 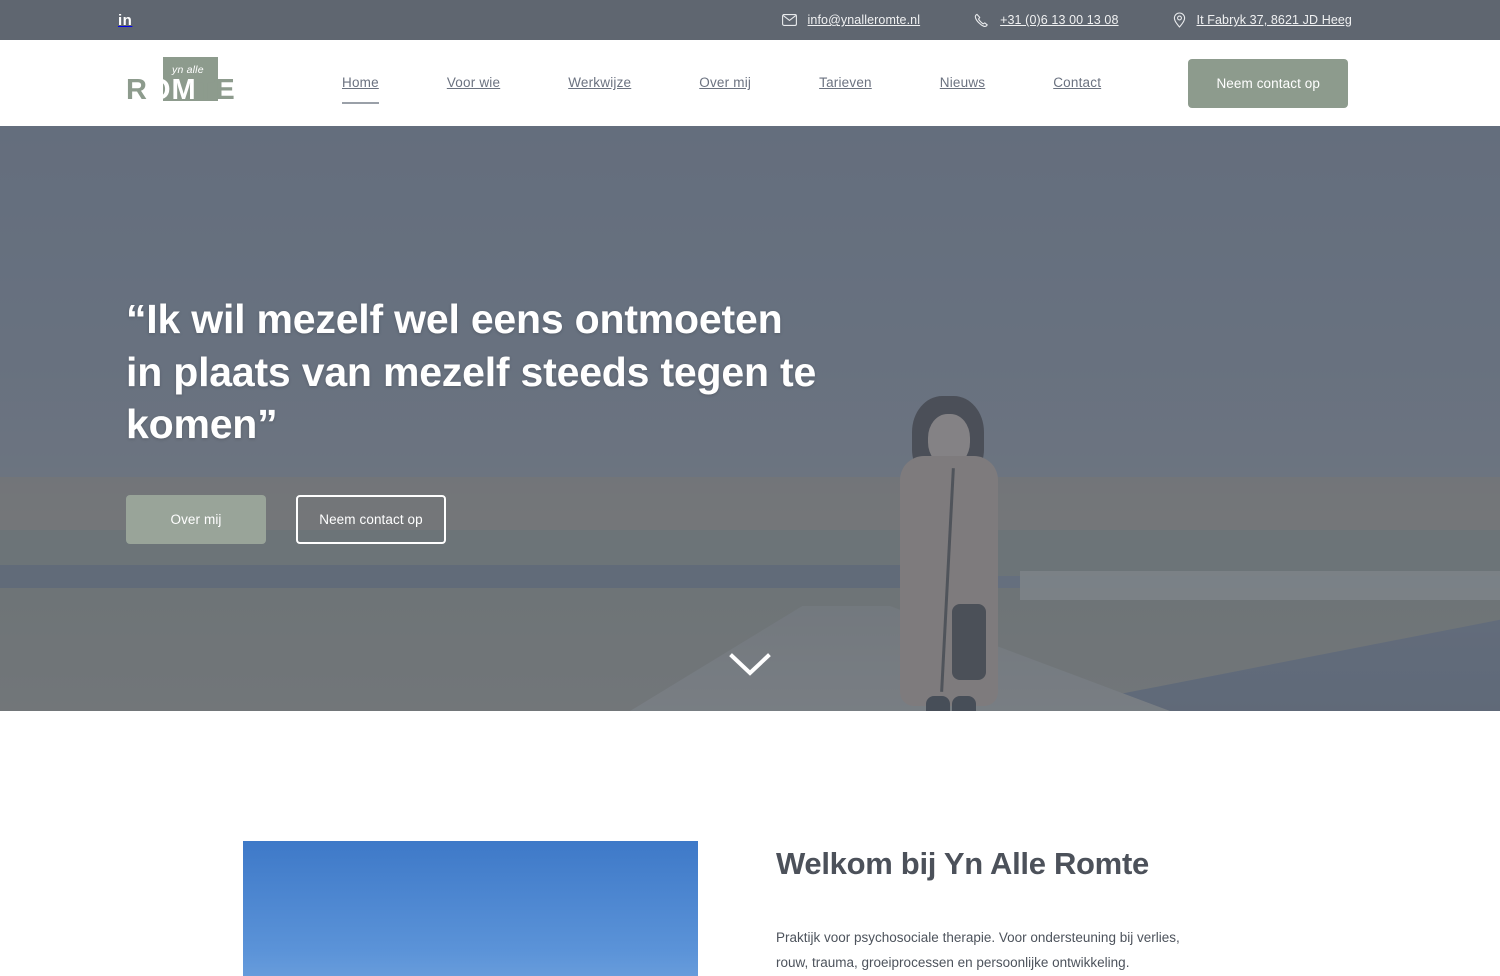 I want to click on hero-contact-button: Neem contact op, so click(x=371, y=519).